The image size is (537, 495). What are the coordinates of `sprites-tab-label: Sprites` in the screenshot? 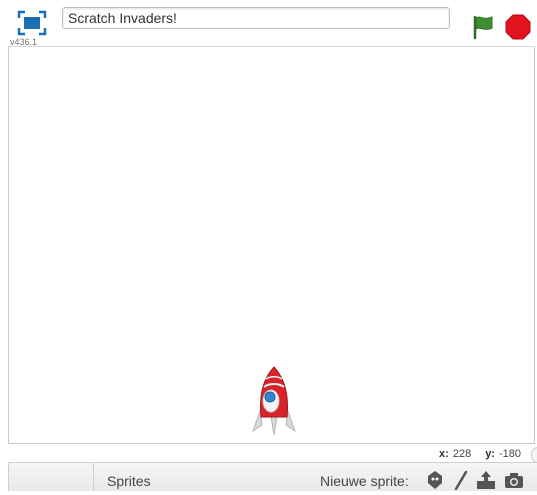 It's located at (129, 481).